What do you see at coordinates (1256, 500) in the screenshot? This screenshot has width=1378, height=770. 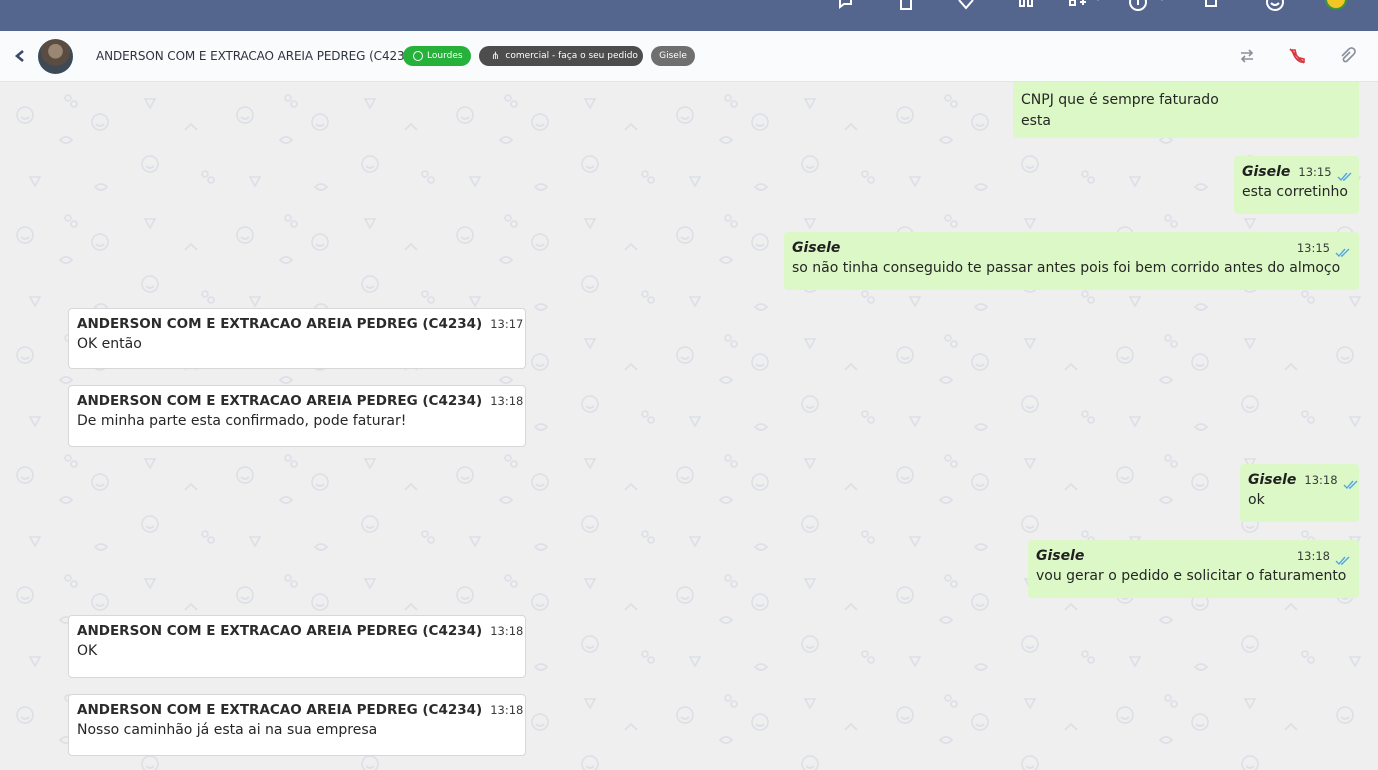 I see `message-text: ok` at bounding box center [1256, 500].